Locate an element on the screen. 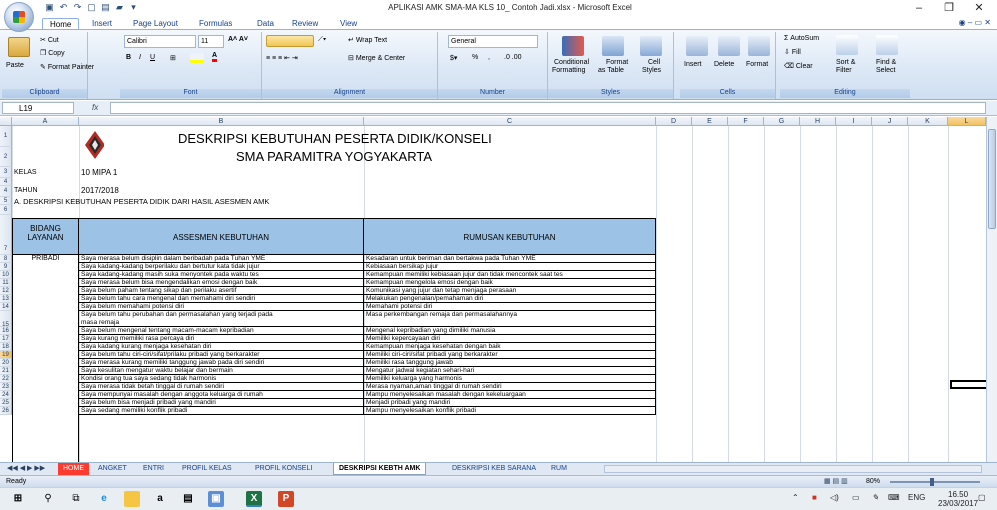 The width and height of the screenshot is (997, 510). row-header: 18 is located at coordinates (6, 347).